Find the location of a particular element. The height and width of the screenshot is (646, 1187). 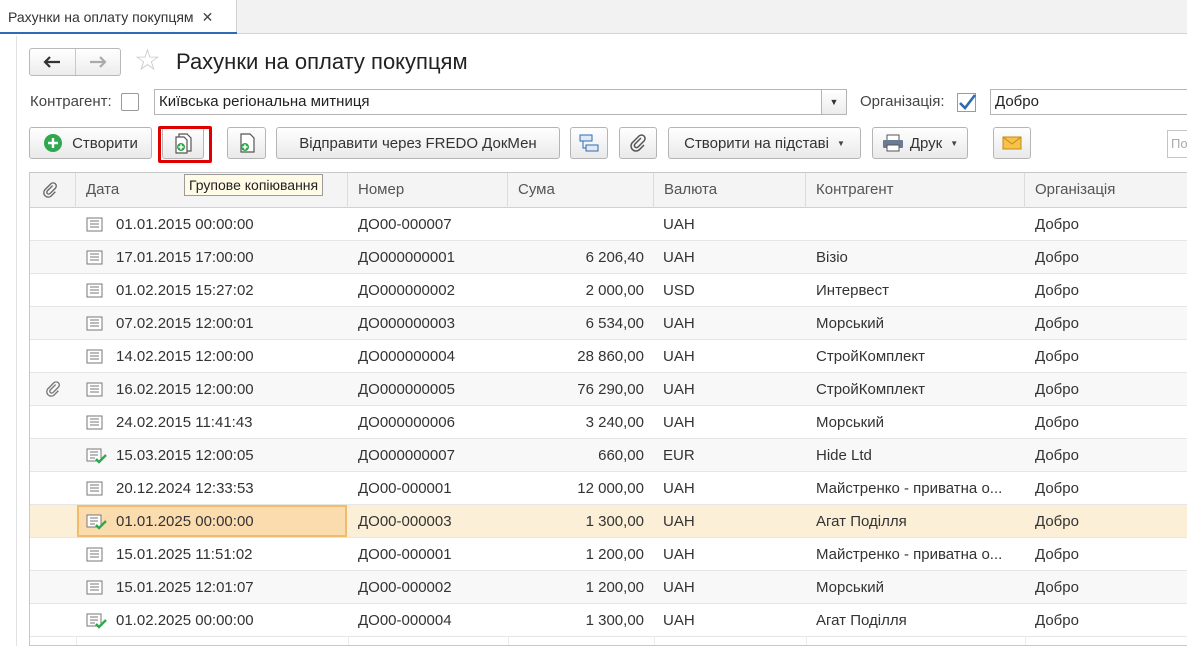

printer-icon is located at coordinates (892, 143).